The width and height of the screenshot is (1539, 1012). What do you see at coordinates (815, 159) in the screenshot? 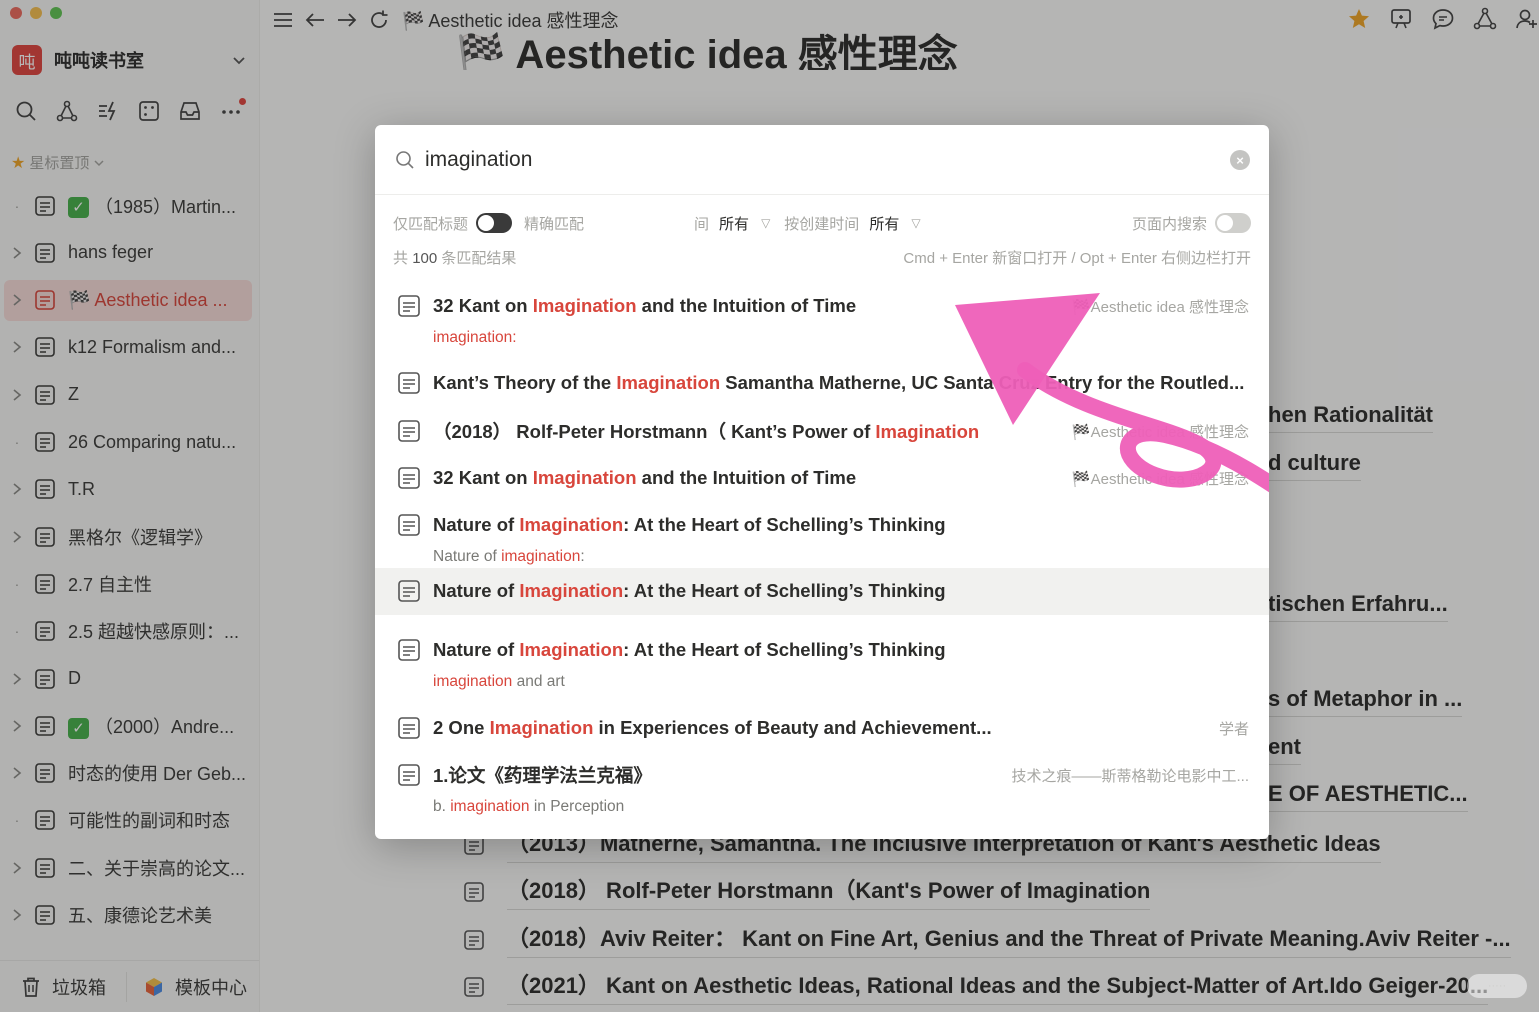
I see `search-input` at bounding box center [815, 159].